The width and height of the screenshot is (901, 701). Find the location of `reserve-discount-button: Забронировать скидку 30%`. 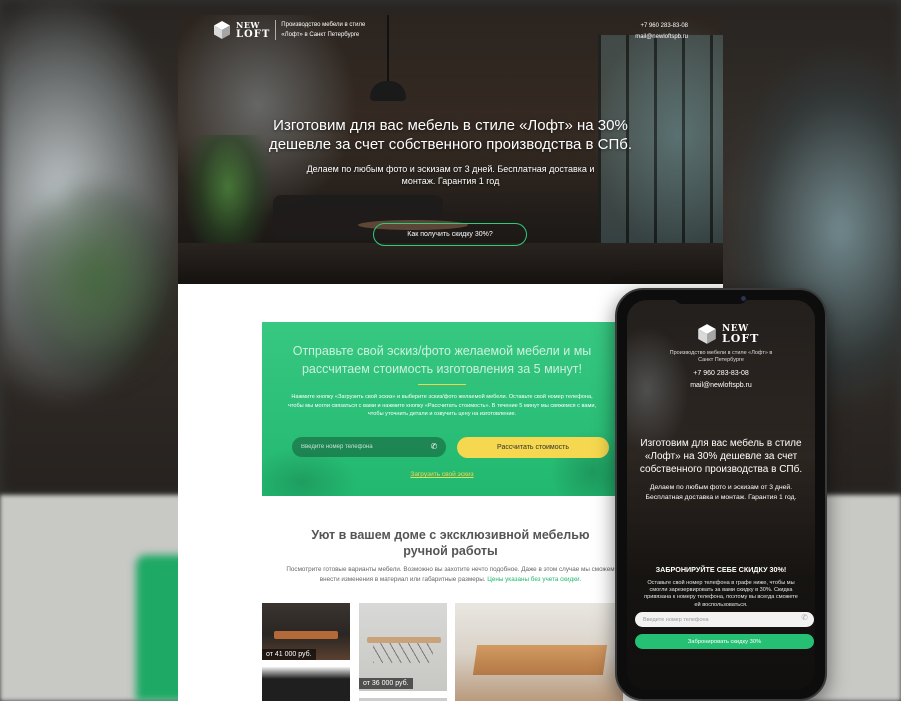

reserve-discount-button: Забронировать скидку 30% is located at coordinates (724, 641).